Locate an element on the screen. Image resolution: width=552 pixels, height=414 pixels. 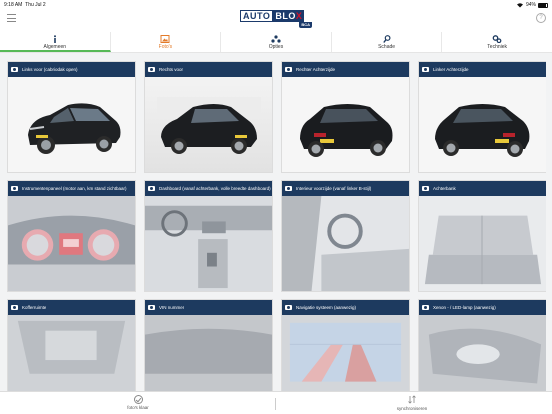
vin-photo is located at coordinates (208, 353).